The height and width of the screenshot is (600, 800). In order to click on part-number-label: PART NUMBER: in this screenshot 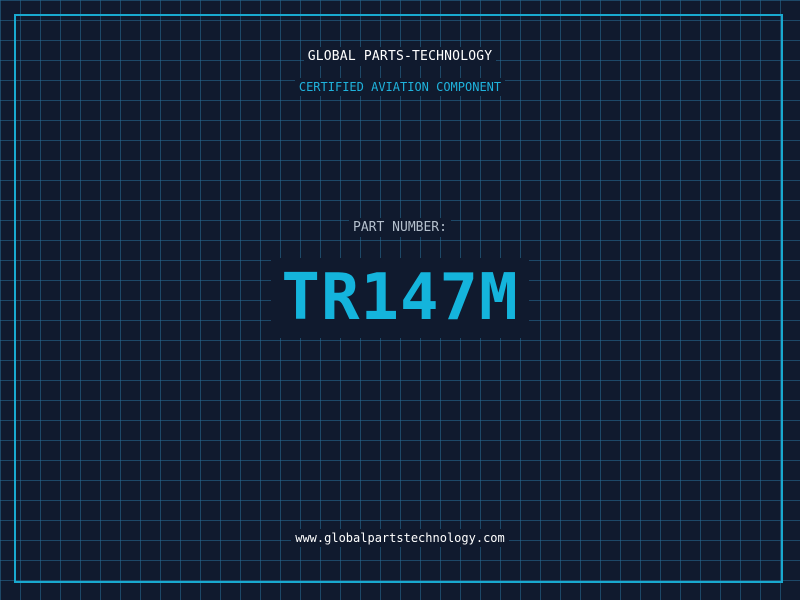, I will do `click(400, 227)`.